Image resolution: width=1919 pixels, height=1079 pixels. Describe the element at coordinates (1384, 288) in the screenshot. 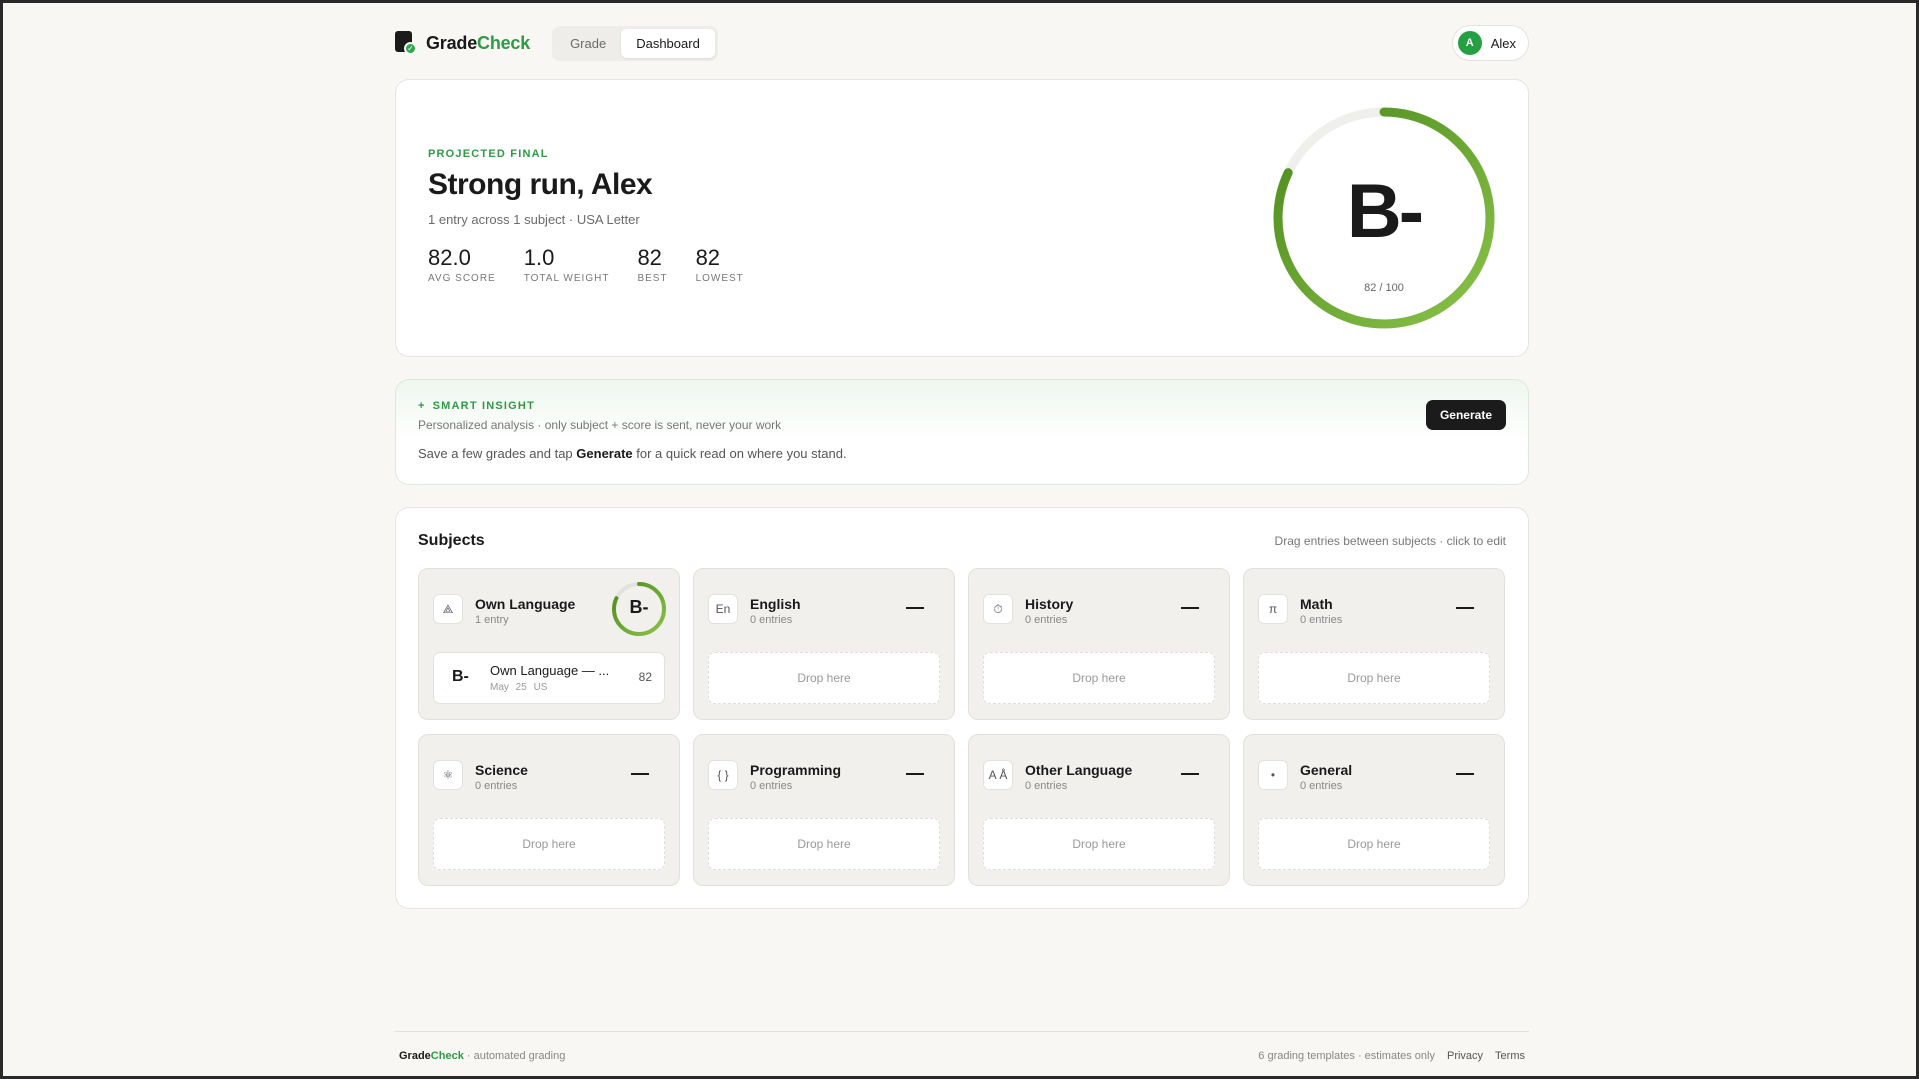

I see `projected-score: 82 / 100` at that location.